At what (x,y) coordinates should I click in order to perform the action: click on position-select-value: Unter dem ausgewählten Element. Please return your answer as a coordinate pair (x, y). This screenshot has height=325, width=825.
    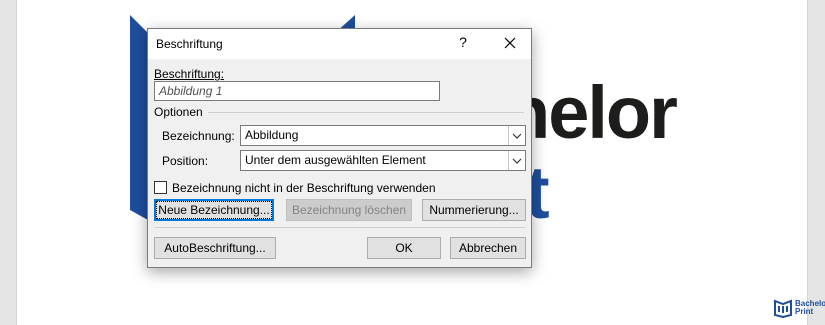
    Looking at the image, I should click on (335, 160).